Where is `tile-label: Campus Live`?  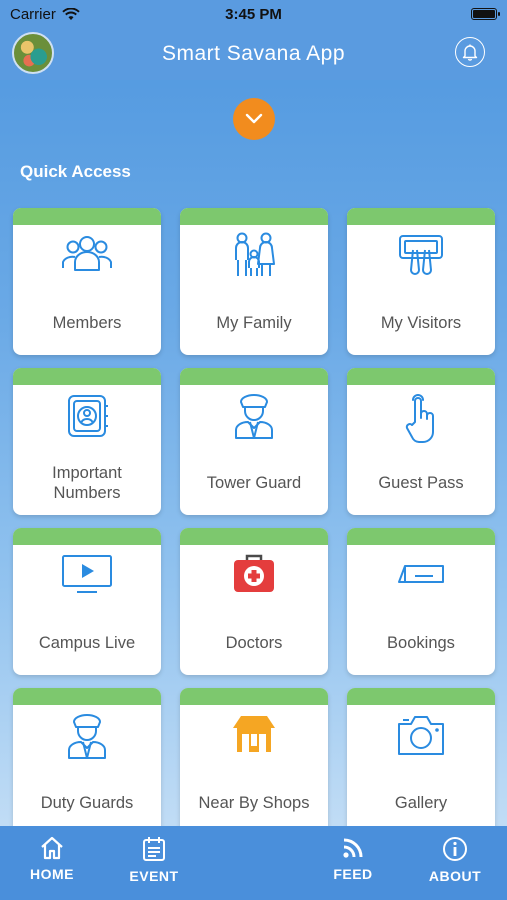 tile-label: Campus Live is located at coordinates (87, 643).